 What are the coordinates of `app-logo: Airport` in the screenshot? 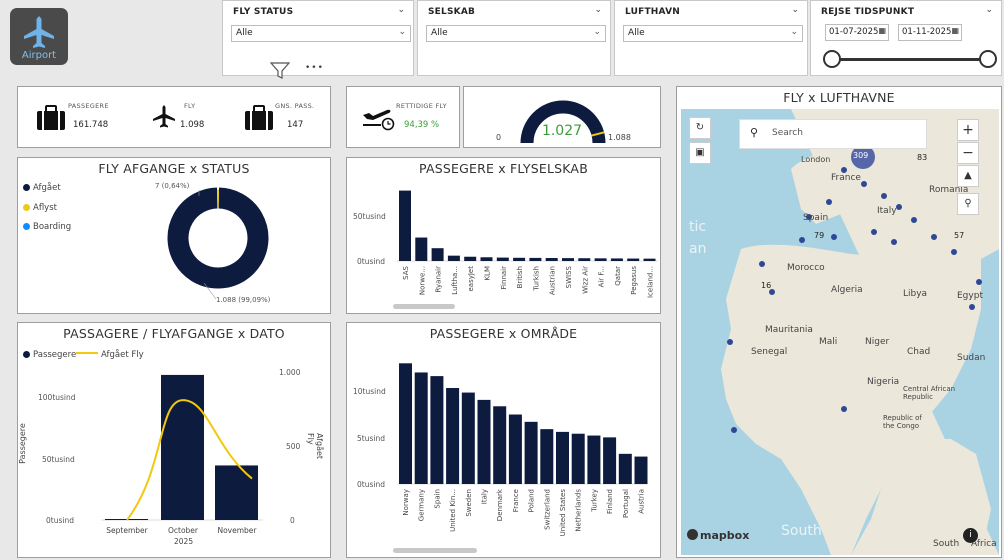 It's located at (39, 36).